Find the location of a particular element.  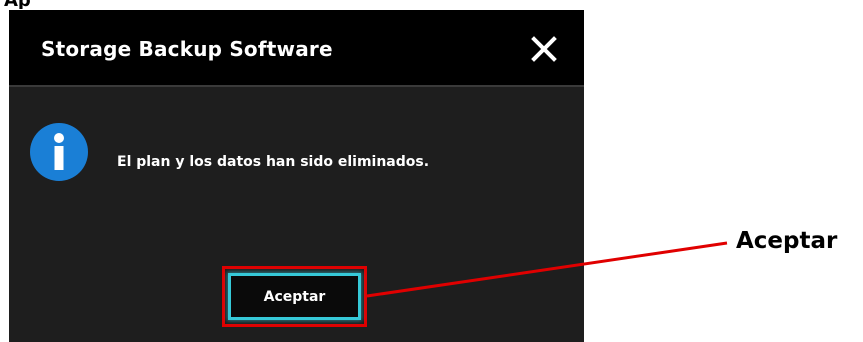

callout-line is located at coordinates (547, 269).